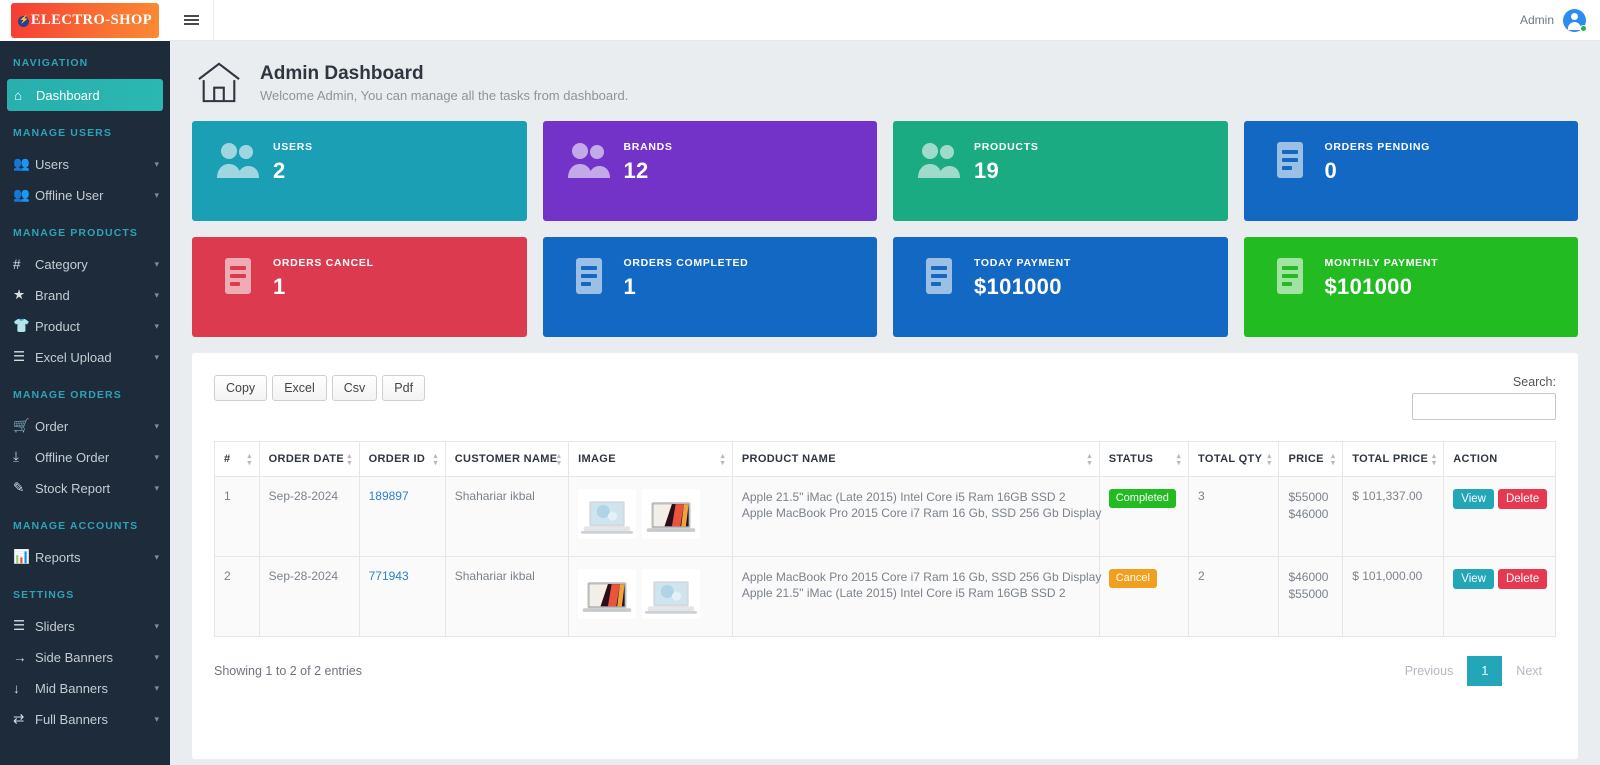 This screenshot has width=1600, height=765. I want to click on export-copy-button: Copy, so click(241, 388).